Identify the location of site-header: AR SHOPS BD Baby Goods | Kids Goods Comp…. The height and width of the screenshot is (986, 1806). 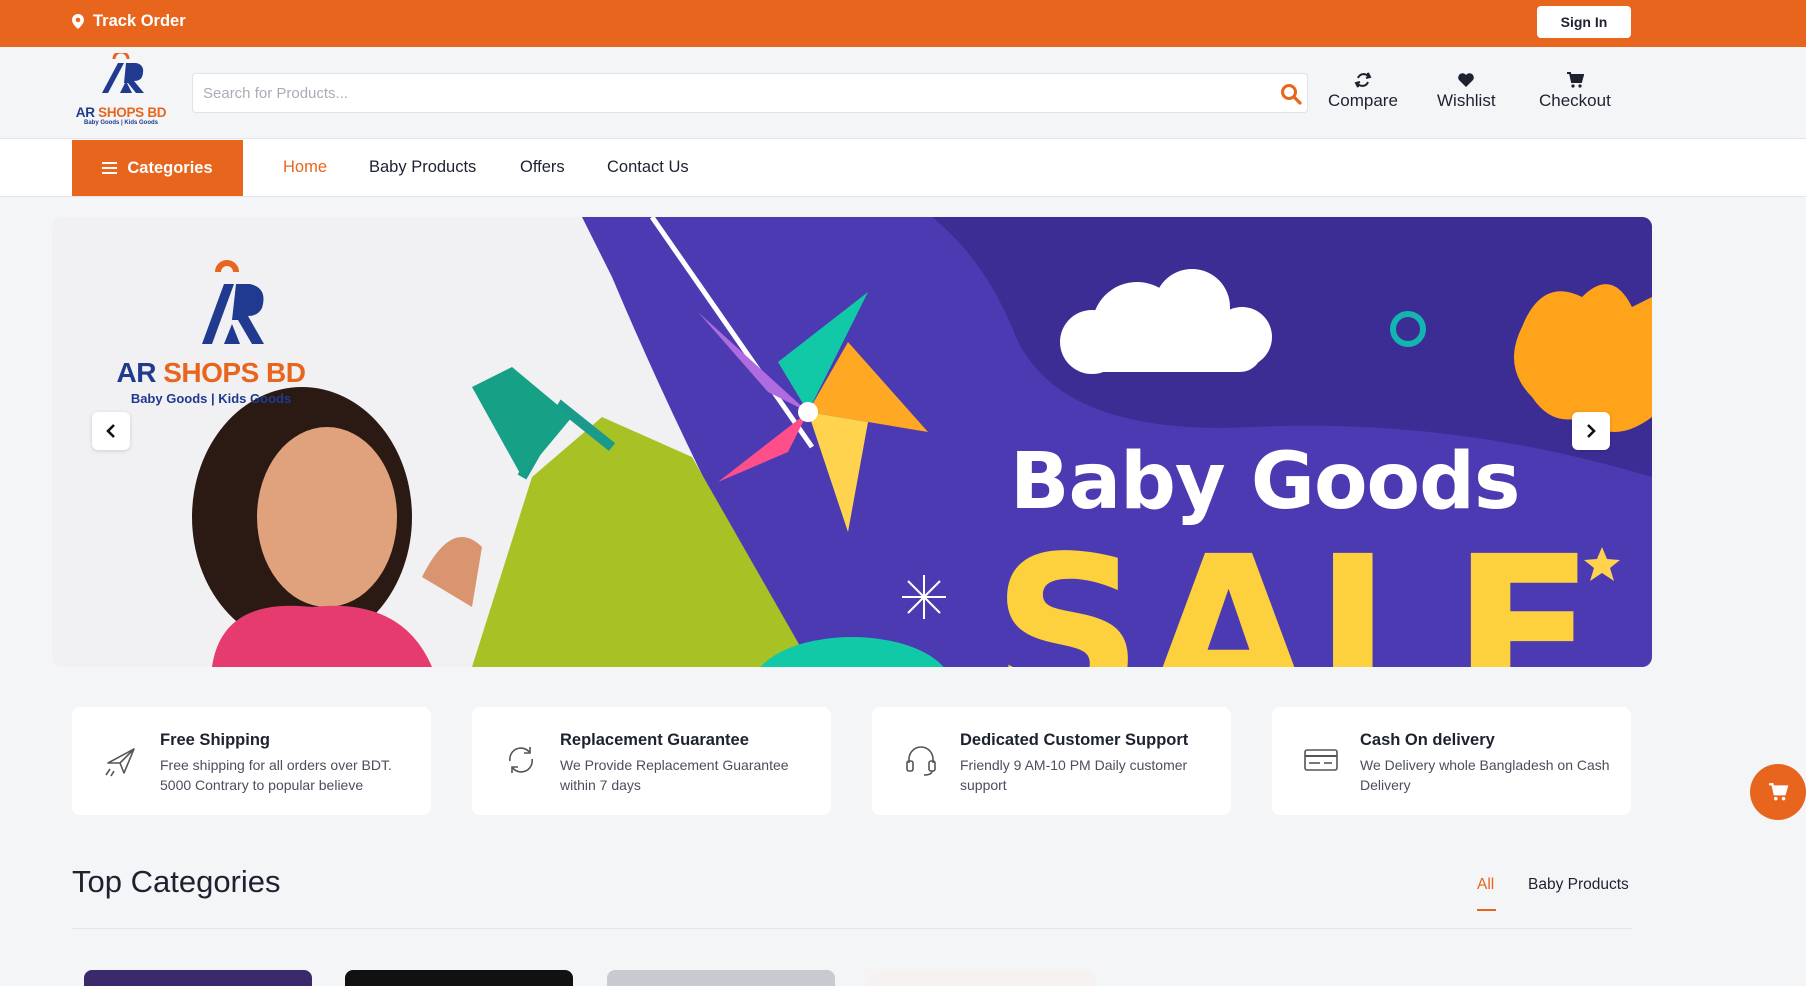
(903, 93).